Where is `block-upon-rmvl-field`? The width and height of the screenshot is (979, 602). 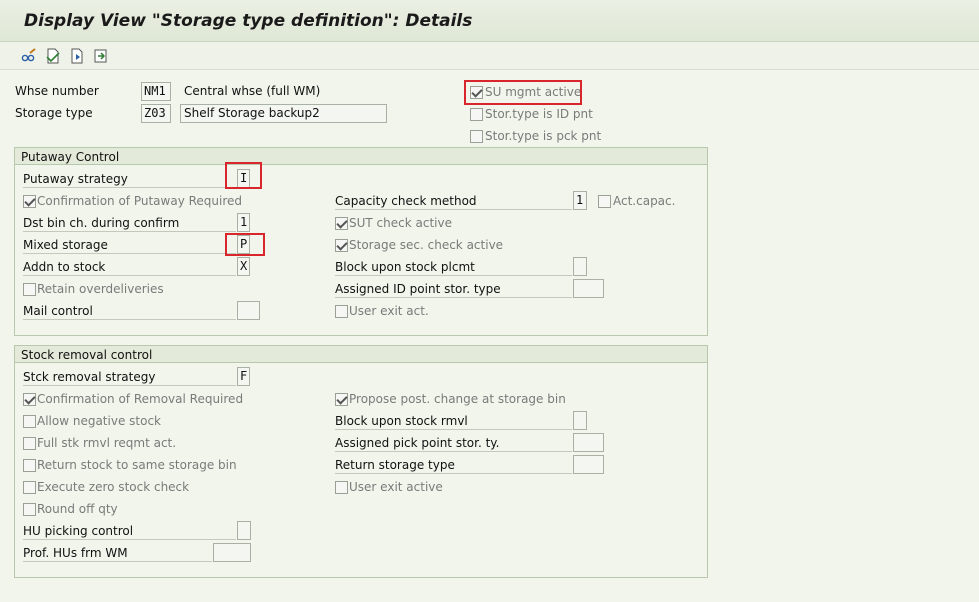
block-upon-rmvl-field is located at coordinates (580, 420).